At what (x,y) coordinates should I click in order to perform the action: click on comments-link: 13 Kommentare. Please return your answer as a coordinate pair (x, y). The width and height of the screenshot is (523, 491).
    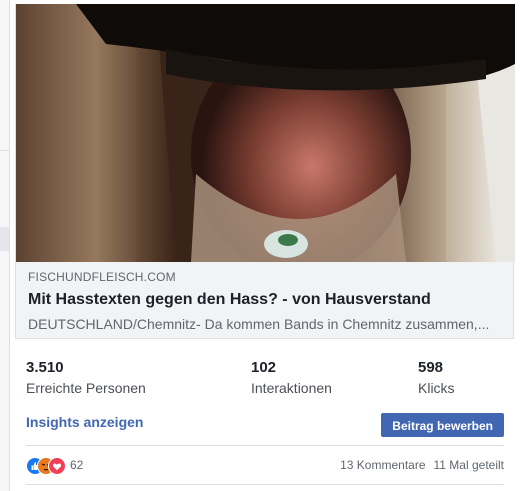
    Looking at the image, I should click on (382, 465).